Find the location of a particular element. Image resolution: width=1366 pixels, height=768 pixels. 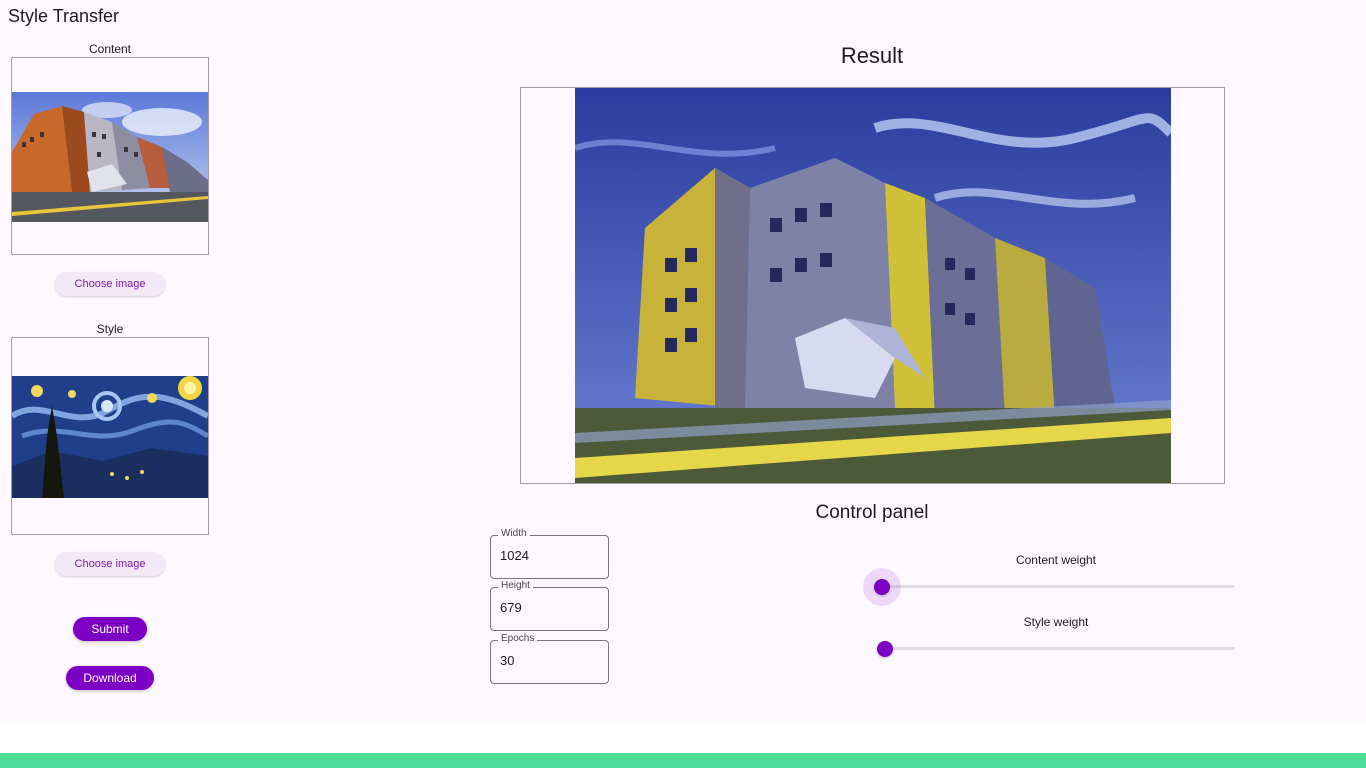

content-weight-thumb is located at coordinates (882, 587).